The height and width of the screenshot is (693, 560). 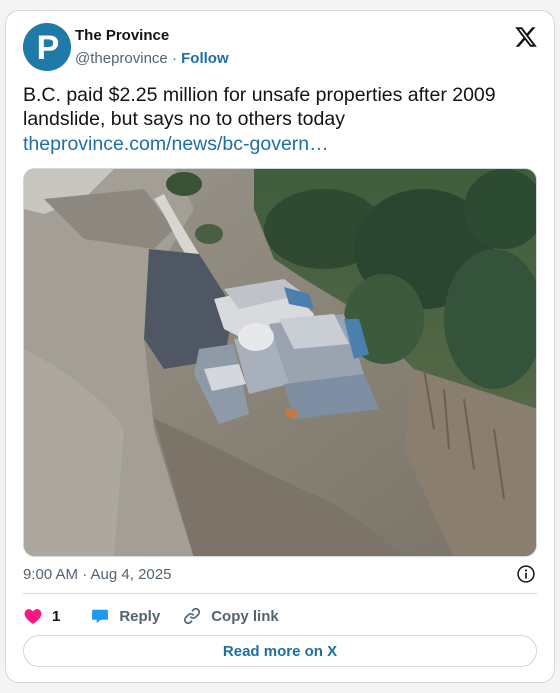 I want to click on author-handle: @theprovince, so click(x=121, y=58).